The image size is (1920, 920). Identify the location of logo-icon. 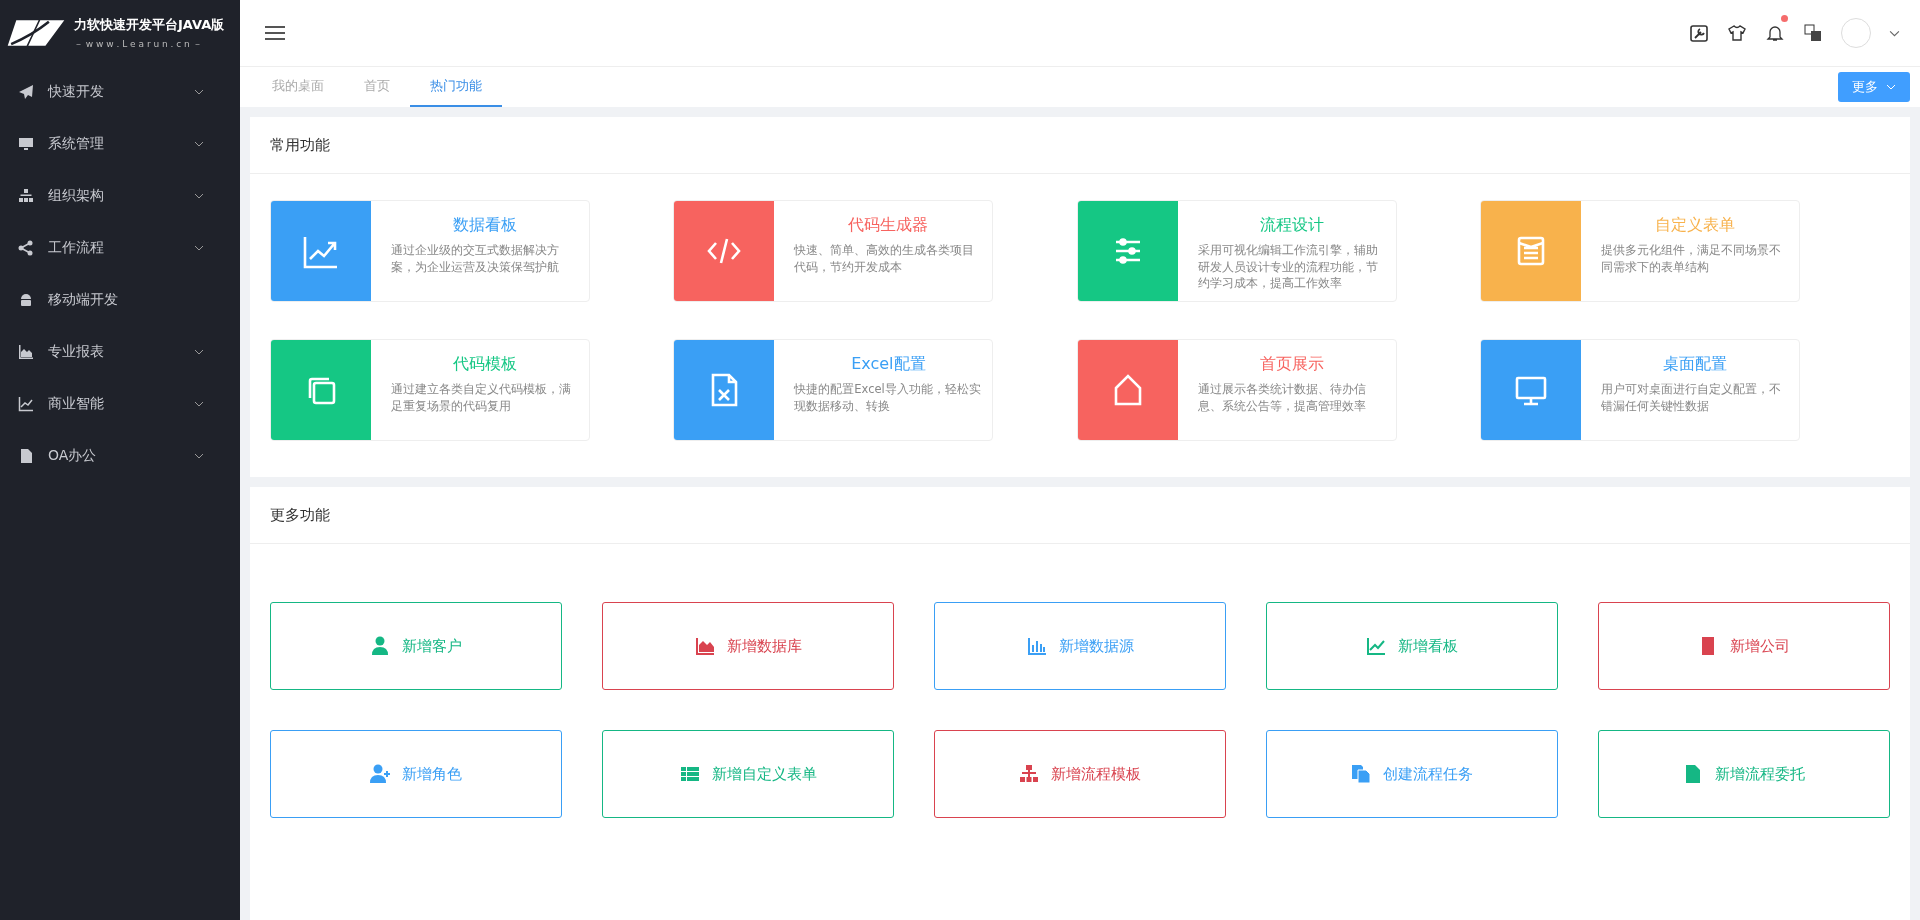
(36, 33).